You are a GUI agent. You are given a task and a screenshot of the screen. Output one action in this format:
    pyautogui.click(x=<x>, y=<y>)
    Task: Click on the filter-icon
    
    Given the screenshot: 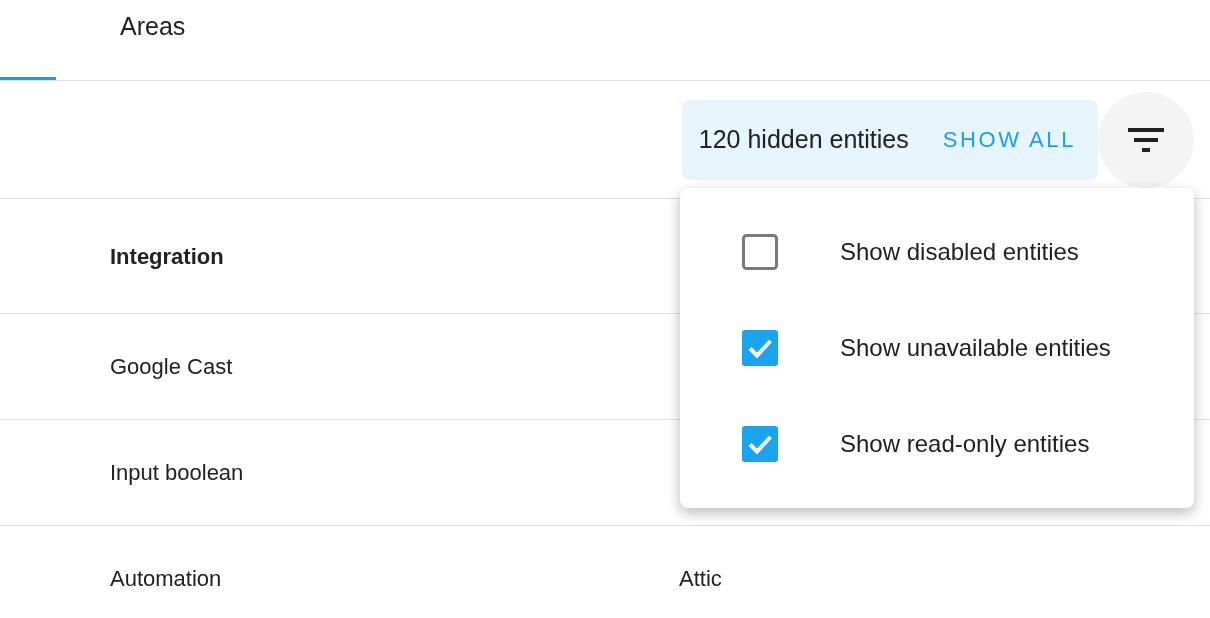 What is the action you would take?
    pyautogui.click(x=1146, y=139)
    